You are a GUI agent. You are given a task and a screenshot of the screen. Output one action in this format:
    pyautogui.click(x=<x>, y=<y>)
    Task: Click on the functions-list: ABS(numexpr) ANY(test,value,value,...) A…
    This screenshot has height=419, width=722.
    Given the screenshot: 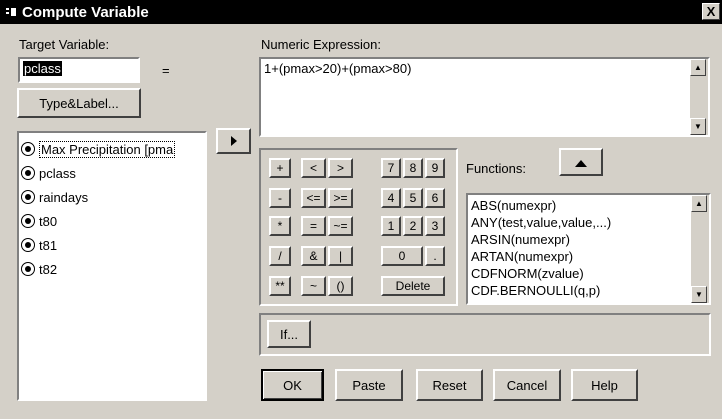 What is the action you would take?
    pyautogui.click(x=588, y=249)
    